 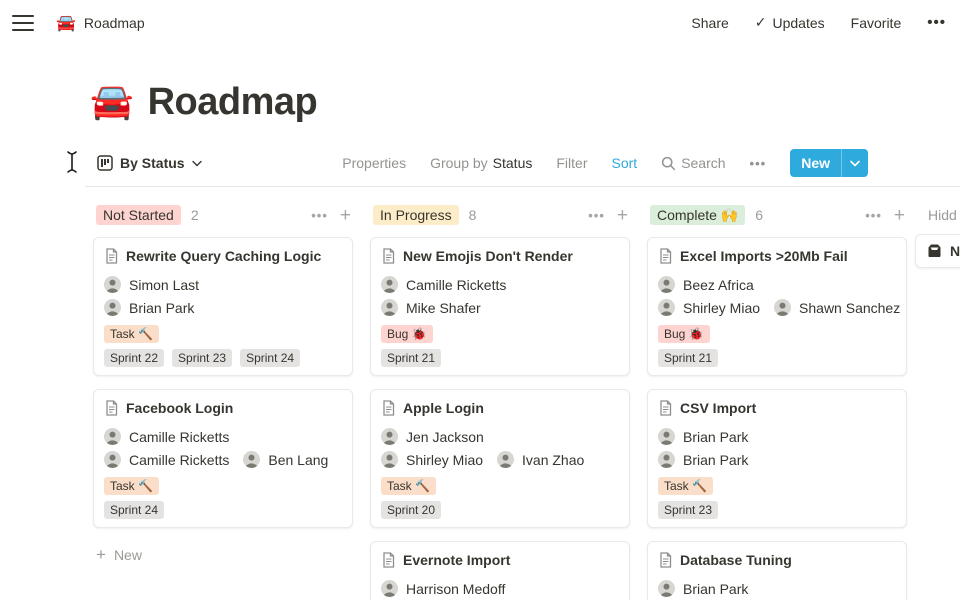 What do you see at coordinates (180, 408) in the screenshot?
I see `card-title-text: Facebook Login` at bounding box center [180, 408].